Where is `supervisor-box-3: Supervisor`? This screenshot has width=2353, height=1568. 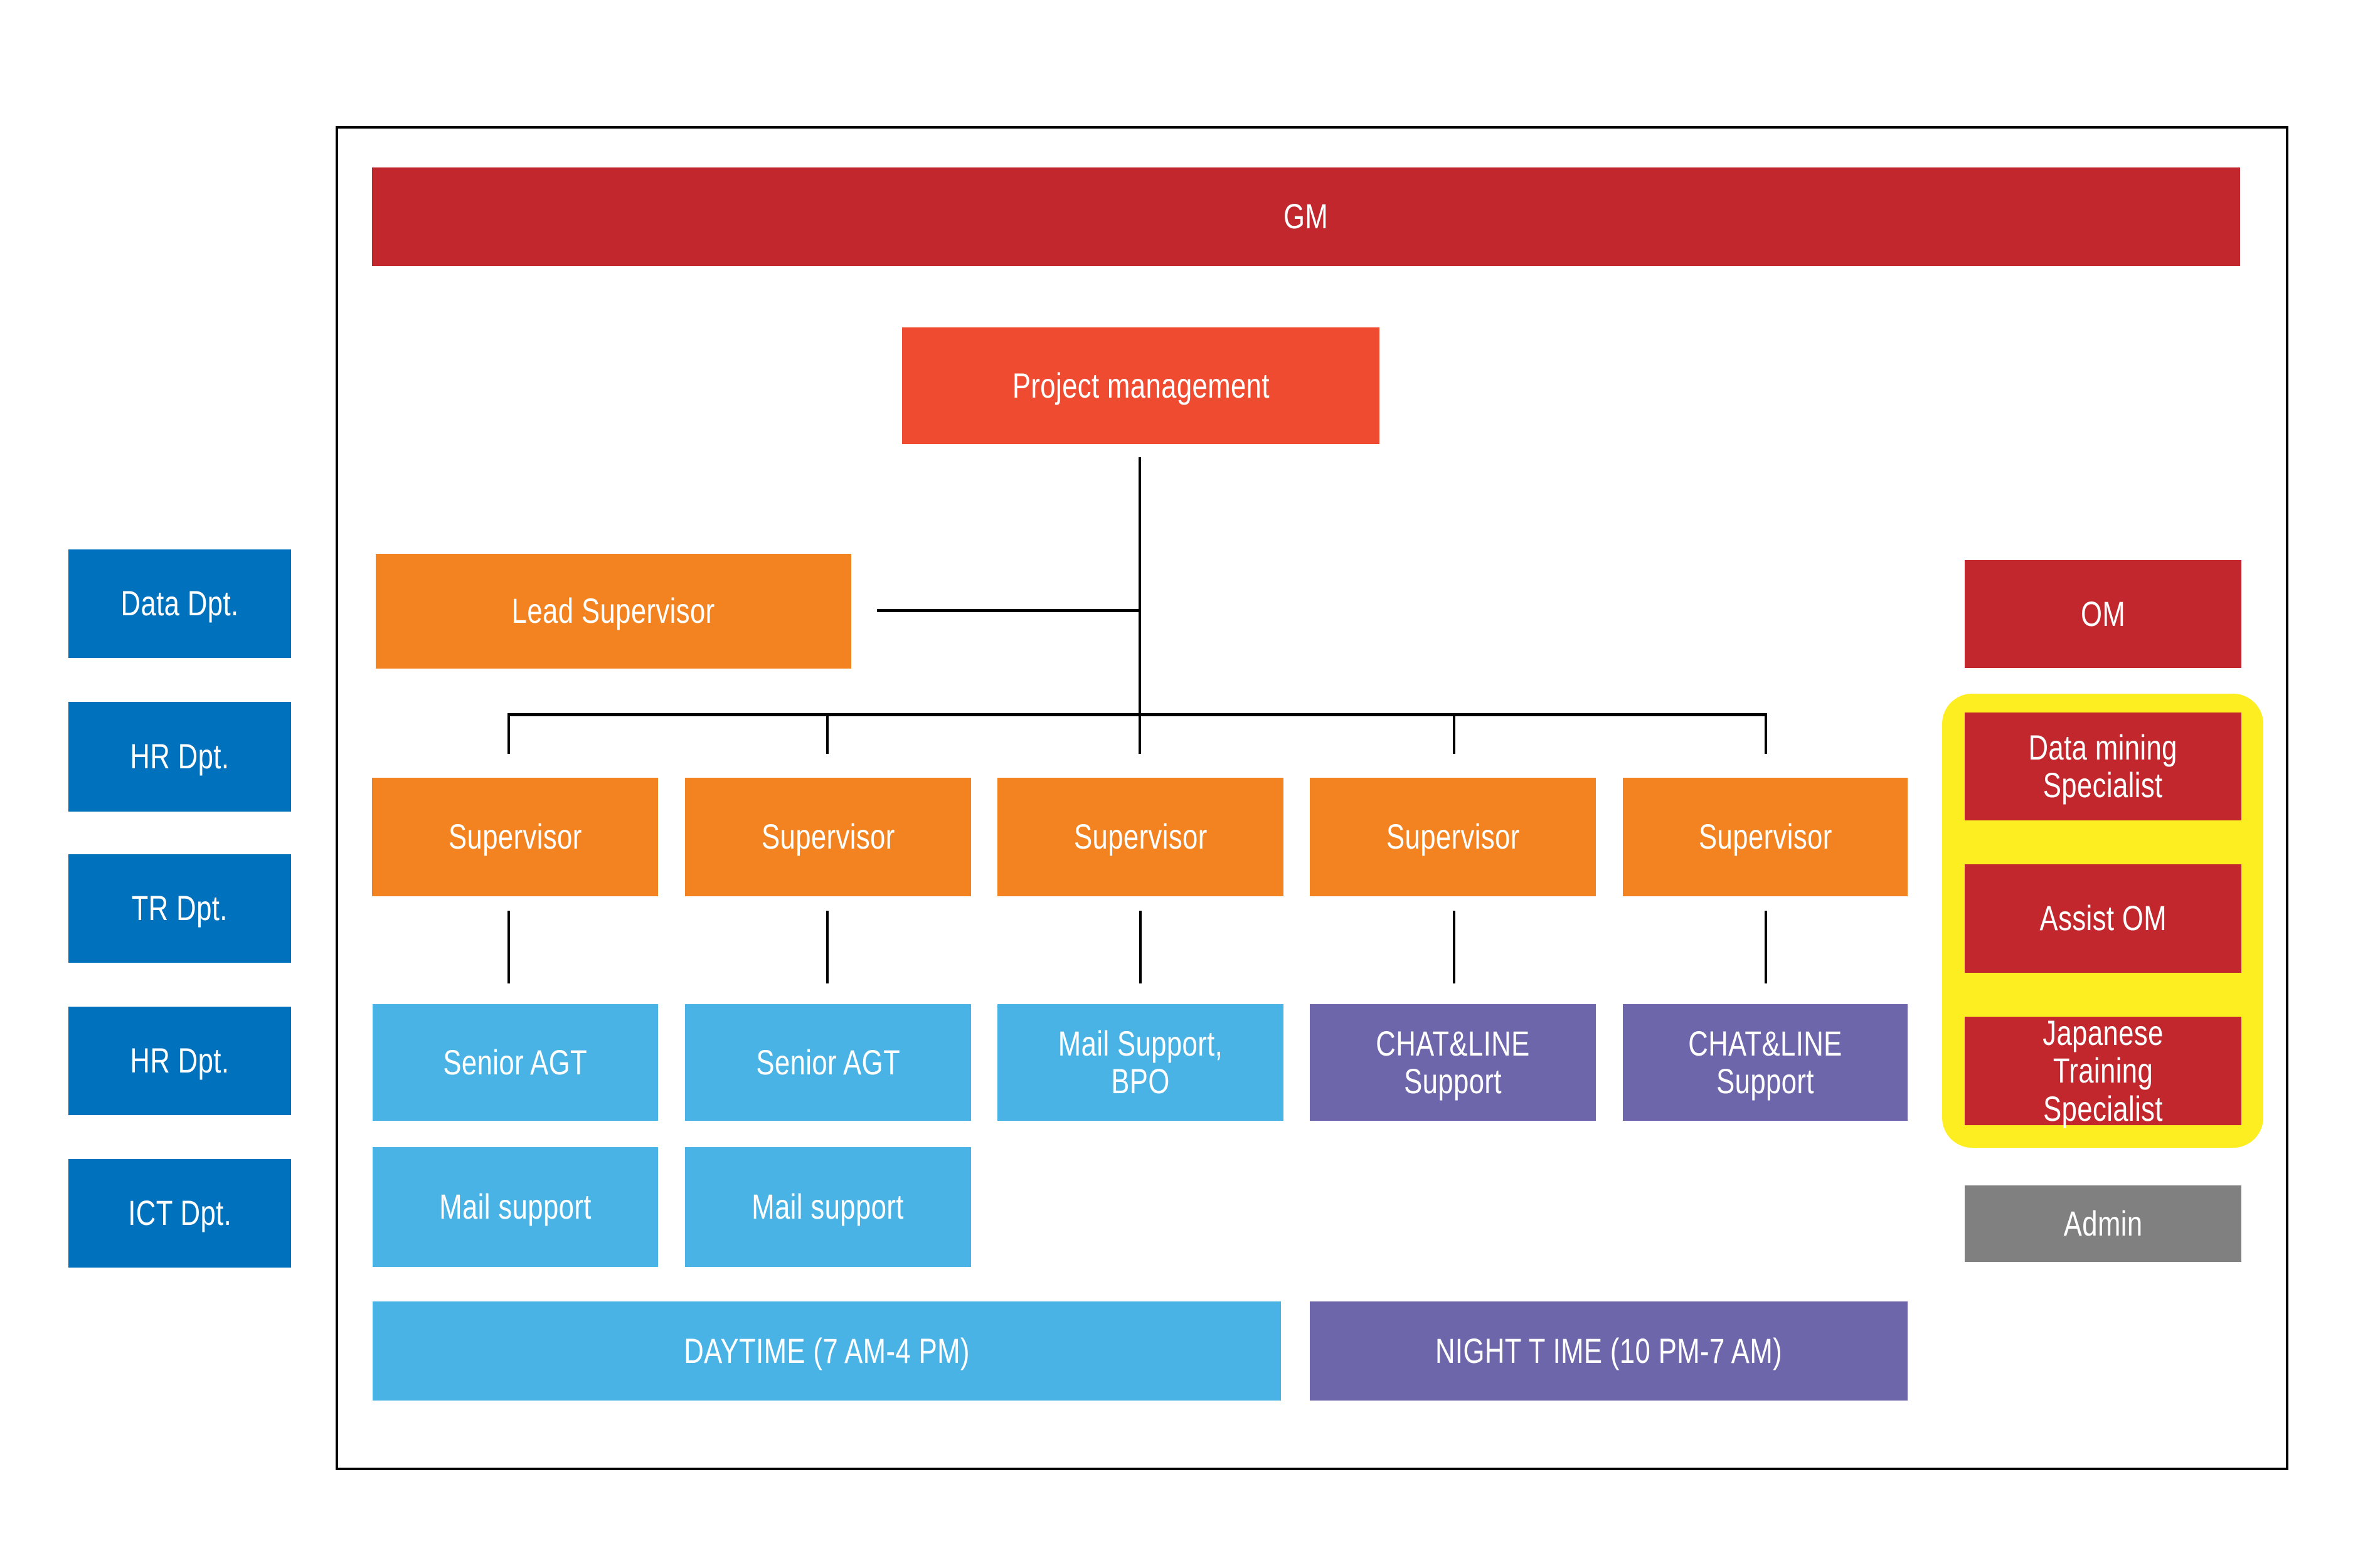 supervisor-box-3: Supervisor is located at coordinates (1140, 837).